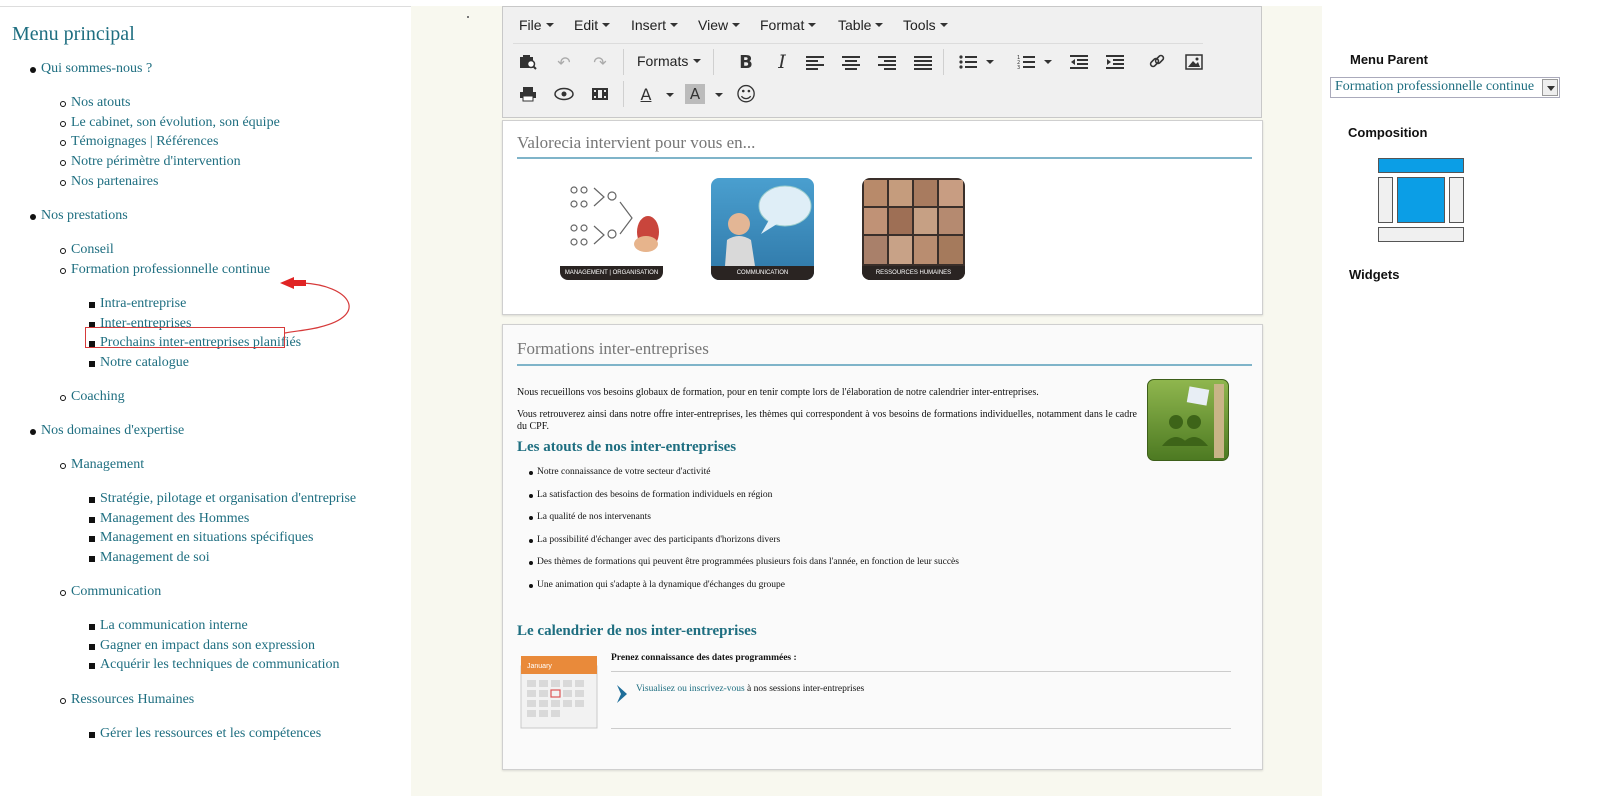 Image resolution: width=1603 pixels, height=796 pixels. I want to click on menu-item-ressources-humaines: Ressources Humaines, so click(127, 700).